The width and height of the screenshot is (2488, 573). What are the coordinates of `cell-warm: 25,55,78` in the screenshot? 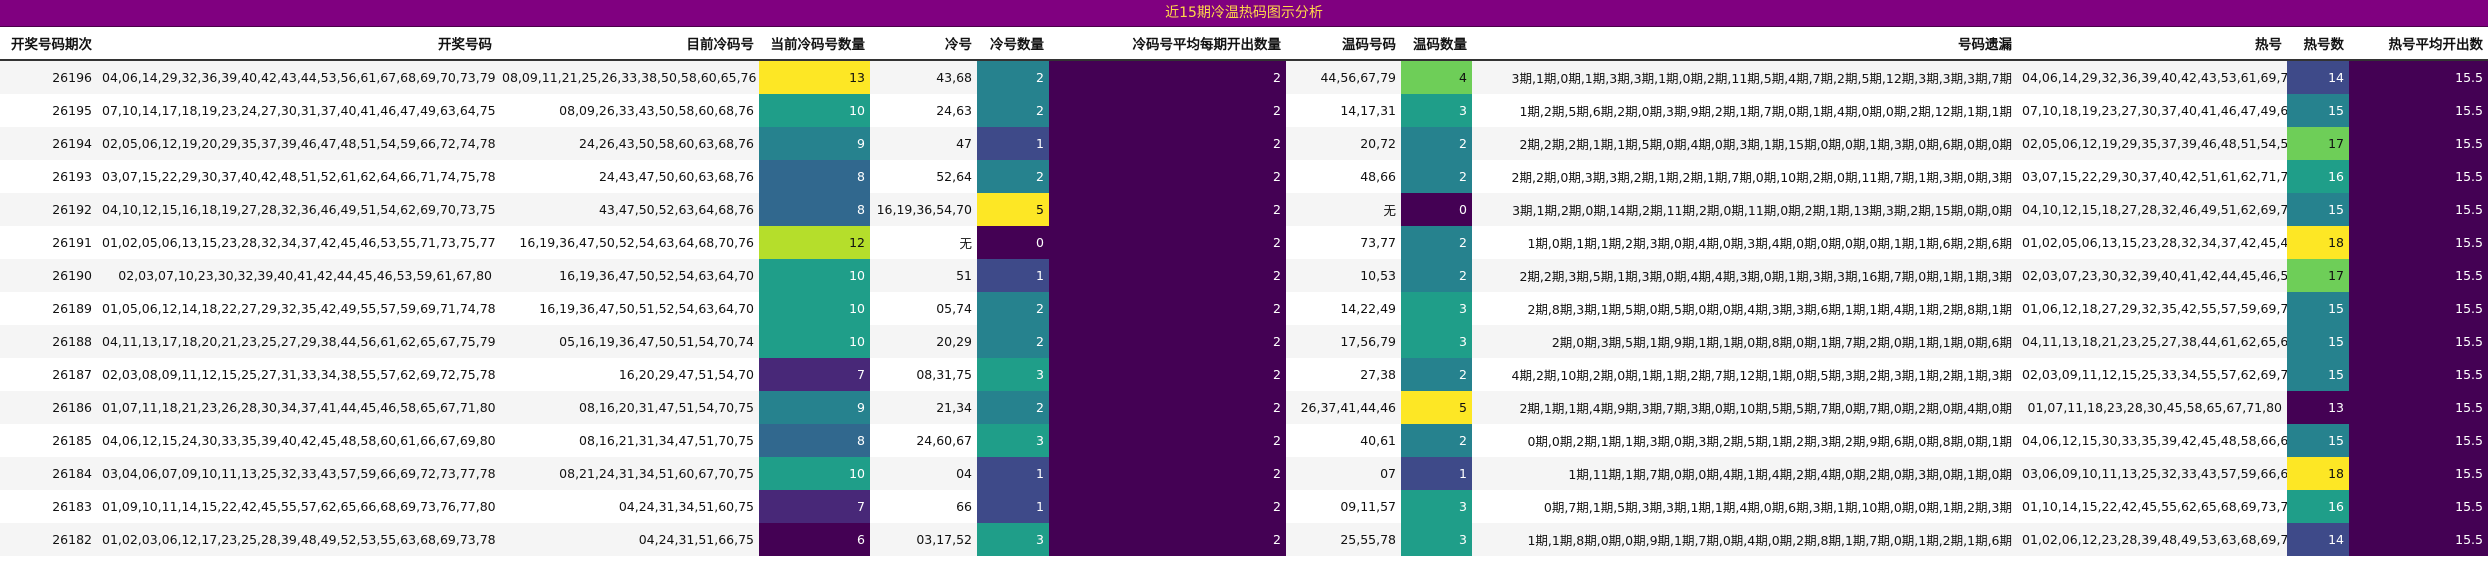 It's located at (1343, 539).